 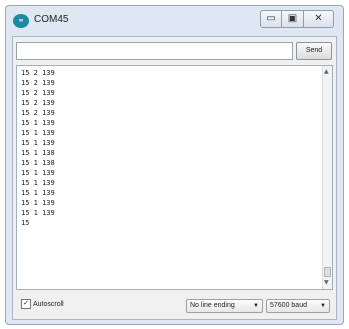 What do you see at coordinates (154, 51) in the screenshot?
I see `send-input` at bounding box center [154, 51].